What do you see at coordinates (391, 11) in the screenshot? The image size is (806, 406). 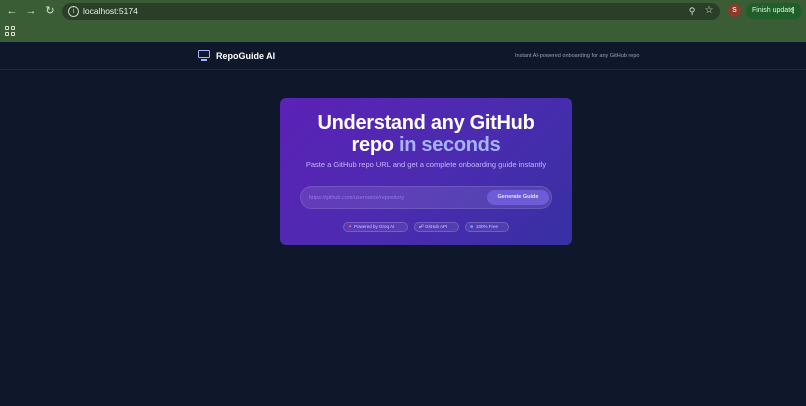 I see `address-bar: i localhost:5174 ⚲ ☆` at bounding box center [391, 11].